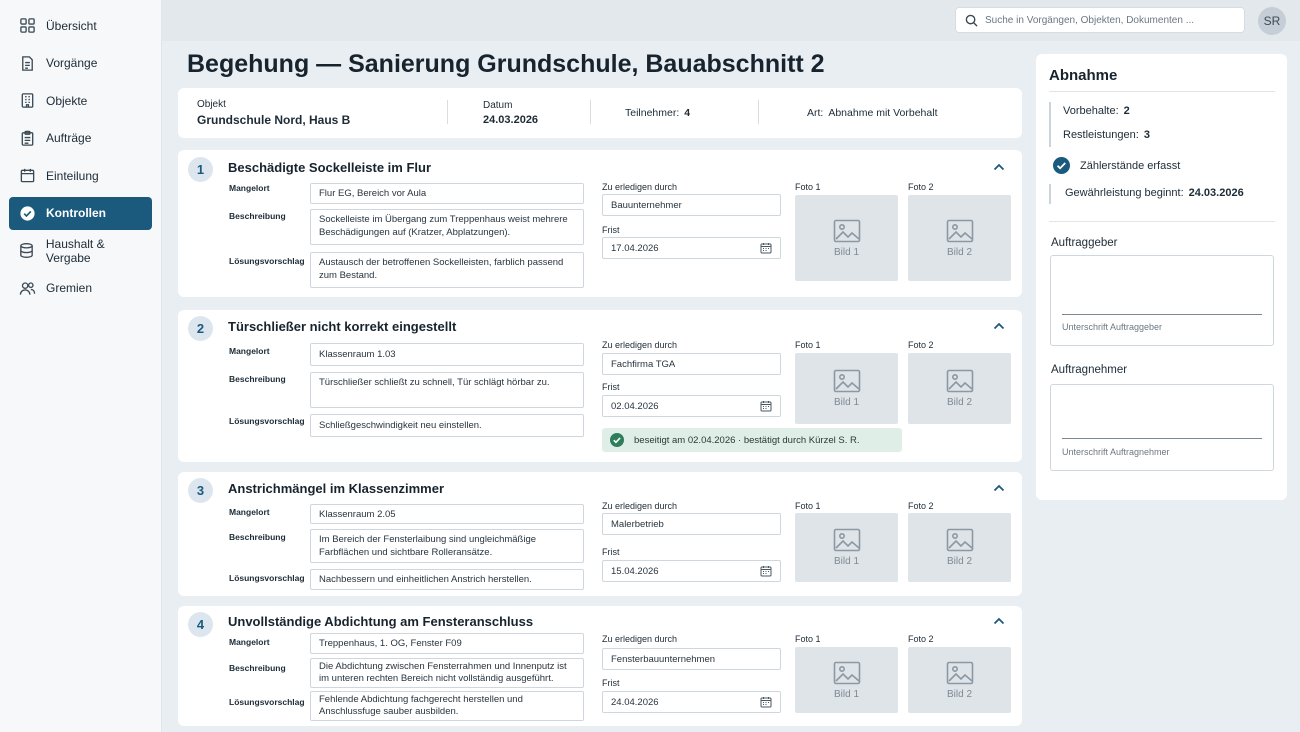 This screenshot has height=732, width=1300. What do you see at coordinates (635, 571) in the screenshot?
I see `frist-value: 15.04.2026` at bounding box center [635, 571].